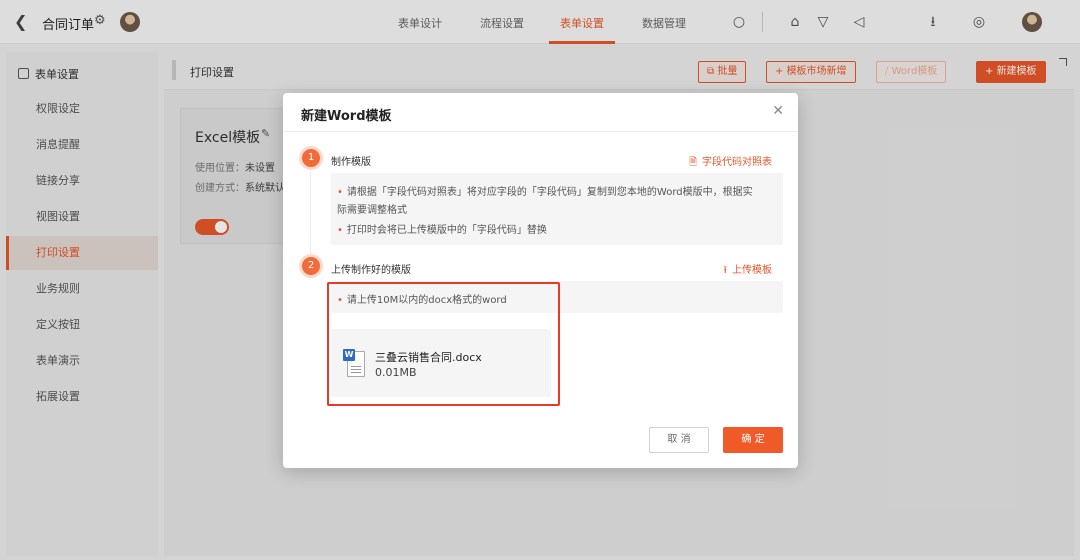 The height and width of the screenshot is (560, 1080). I want to click on upload-template-link: ⭱ 上传模板, so click(748, 270).